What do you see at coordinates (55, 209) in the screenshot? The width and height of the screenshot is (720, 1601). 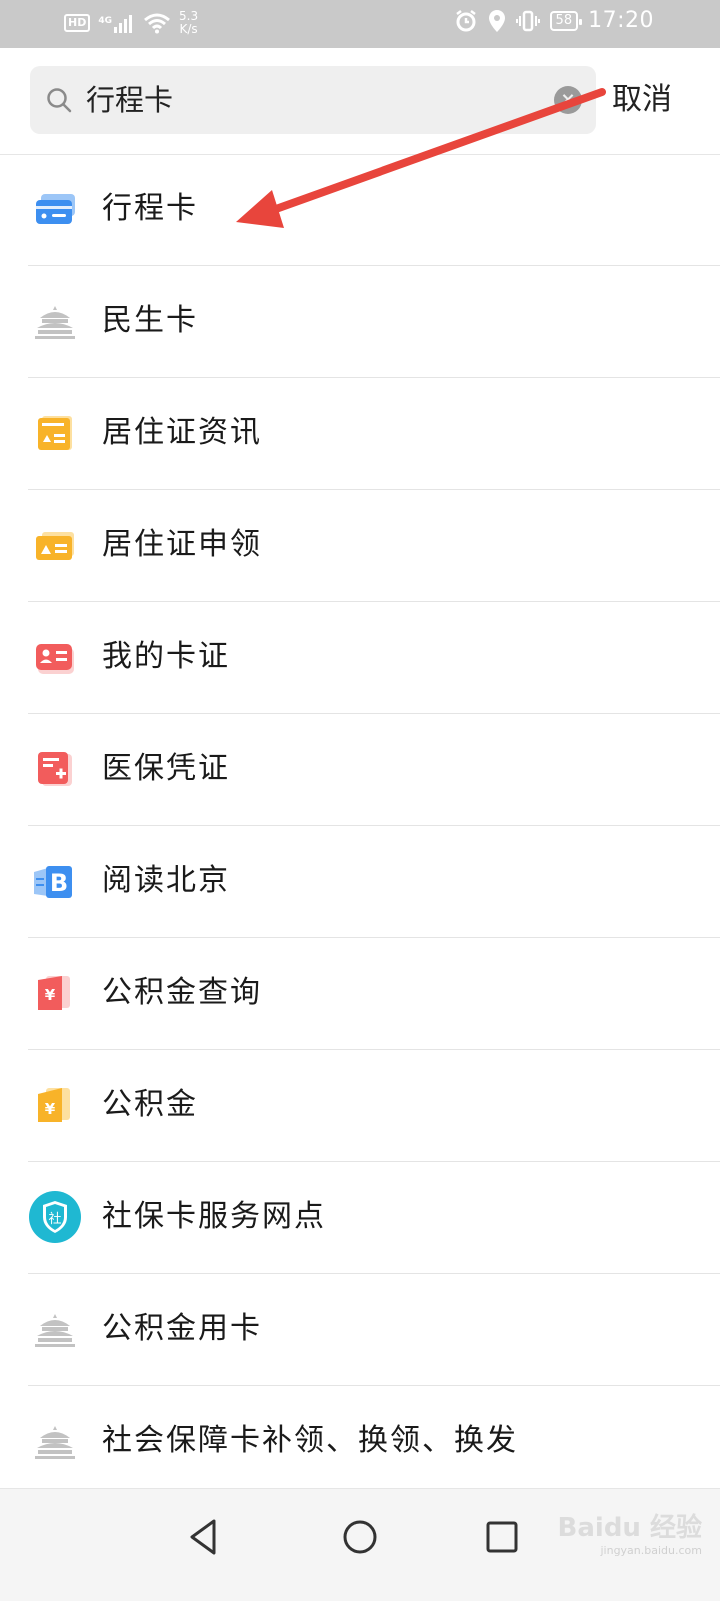 I see `trip-card-icon` at bounding box center [55, 209].